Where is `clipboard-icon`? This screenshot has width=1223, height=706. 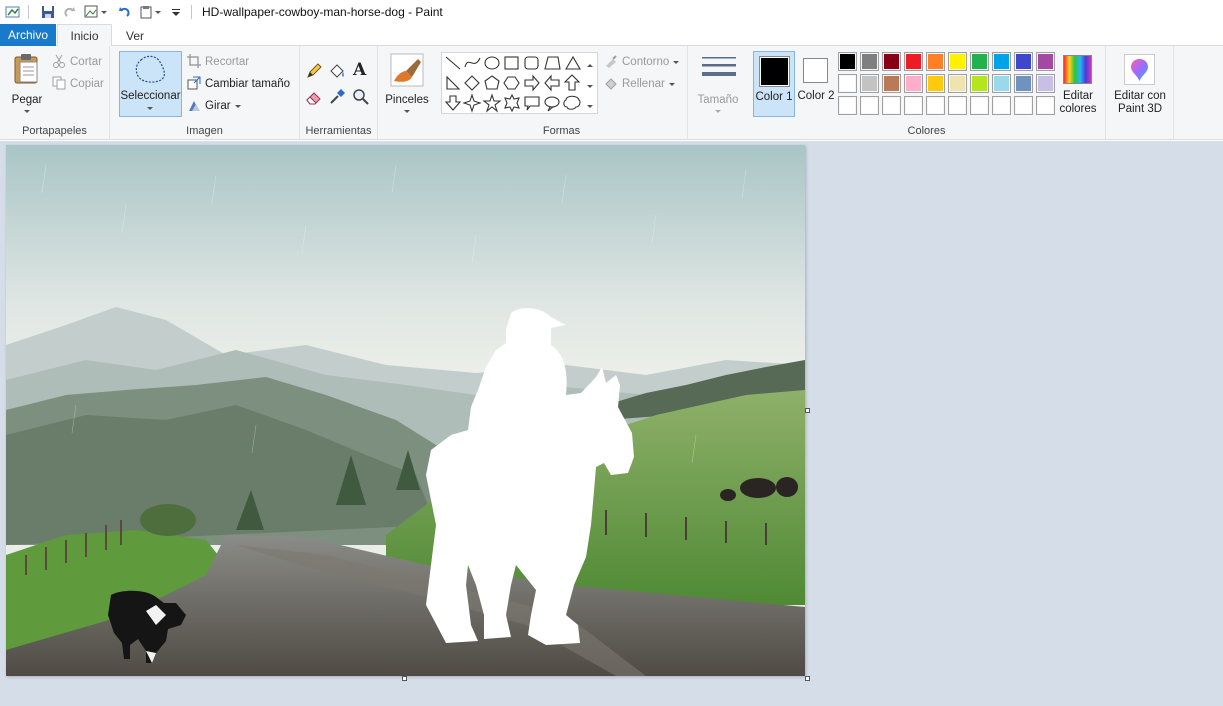
clipboard-icon is located at coordinates (146, 12).